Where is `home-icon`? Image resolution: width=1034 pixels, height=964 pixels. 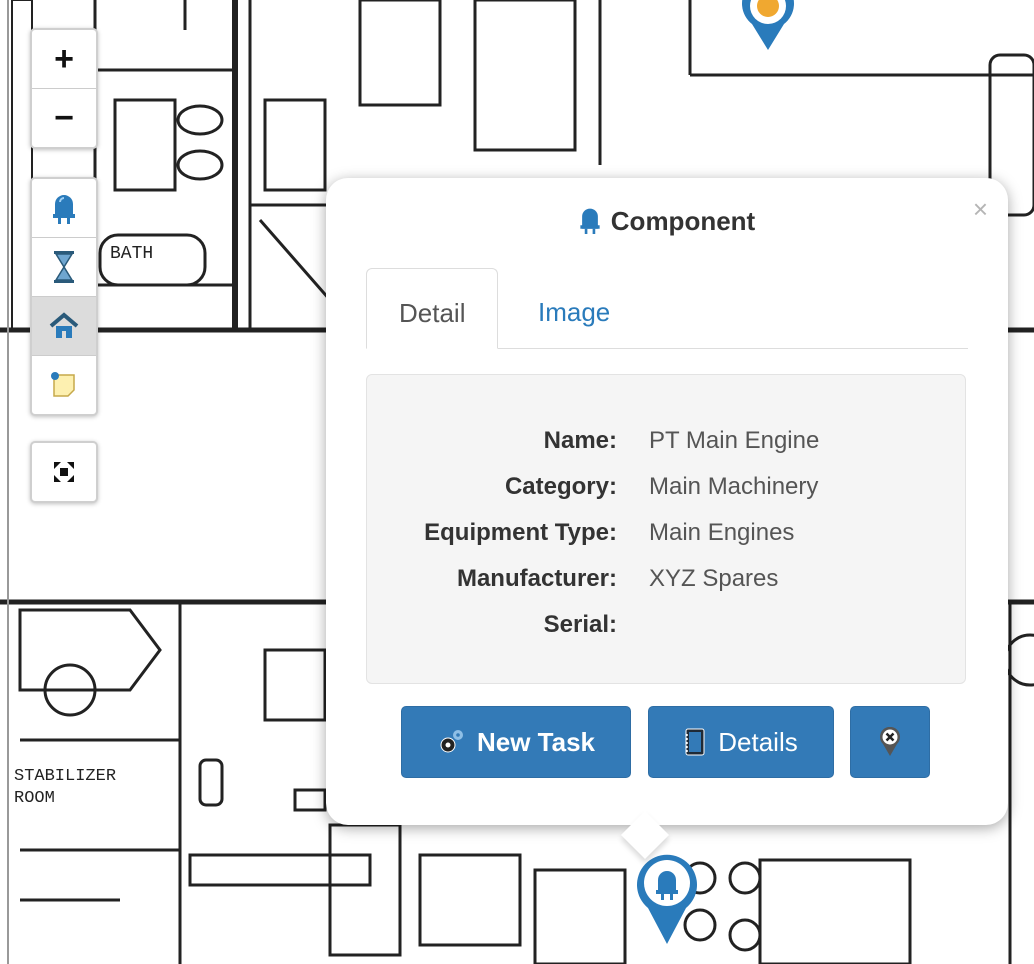 home-icon is located at coordinates (64, 325).